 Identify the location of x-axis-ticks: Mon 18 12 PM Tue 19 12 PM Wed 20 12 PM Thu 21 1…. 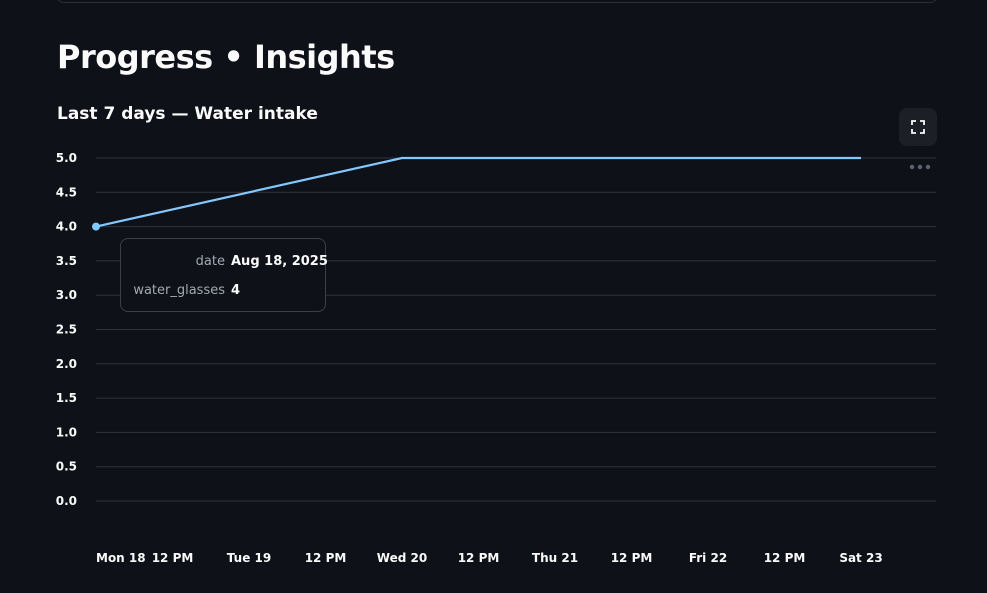
(489, 558).